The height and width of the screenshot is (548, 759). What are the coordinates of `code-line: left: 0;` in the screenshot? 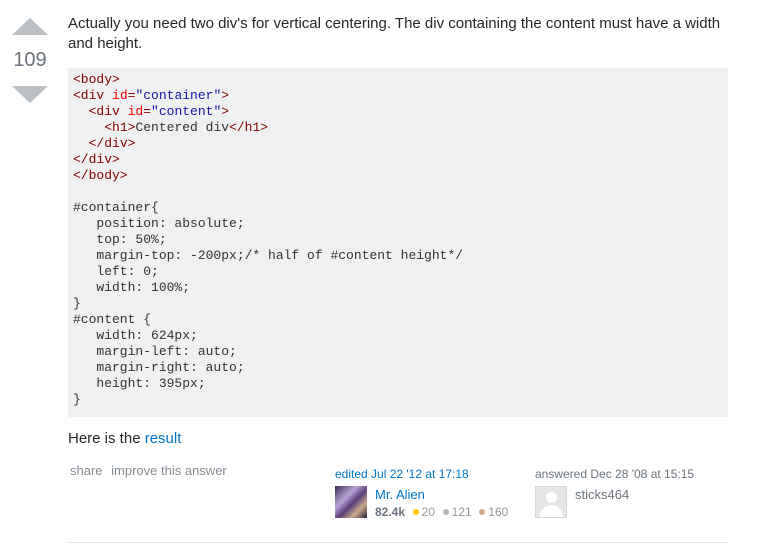 It's located at (116, 271).